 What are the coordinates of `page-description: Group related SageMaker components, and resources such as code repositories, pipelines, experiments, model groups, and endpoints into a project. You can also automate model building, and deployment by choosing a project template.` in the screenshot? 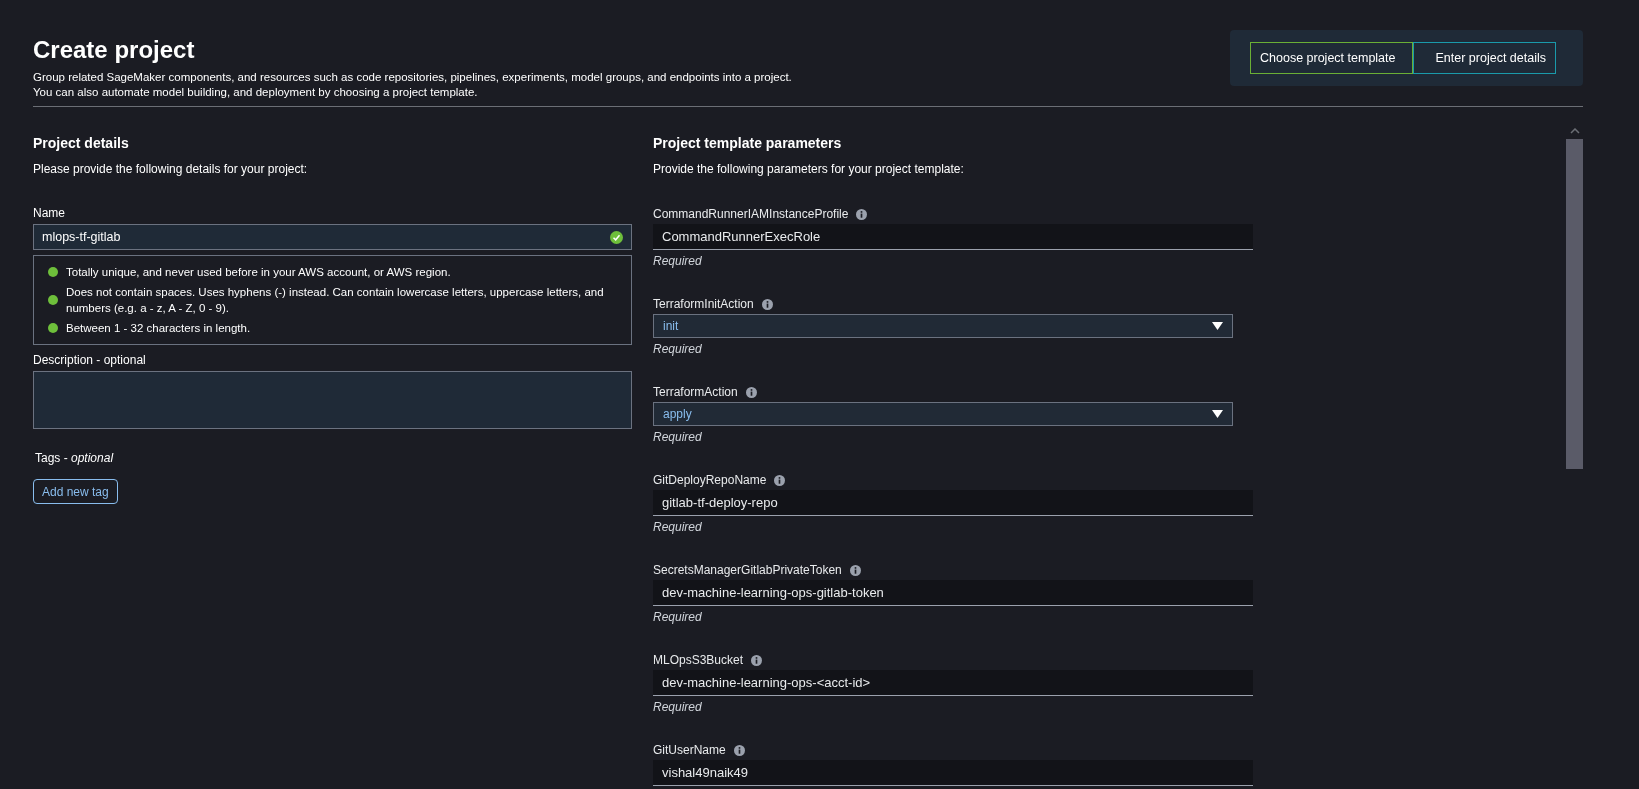 It's located at (413, 85).